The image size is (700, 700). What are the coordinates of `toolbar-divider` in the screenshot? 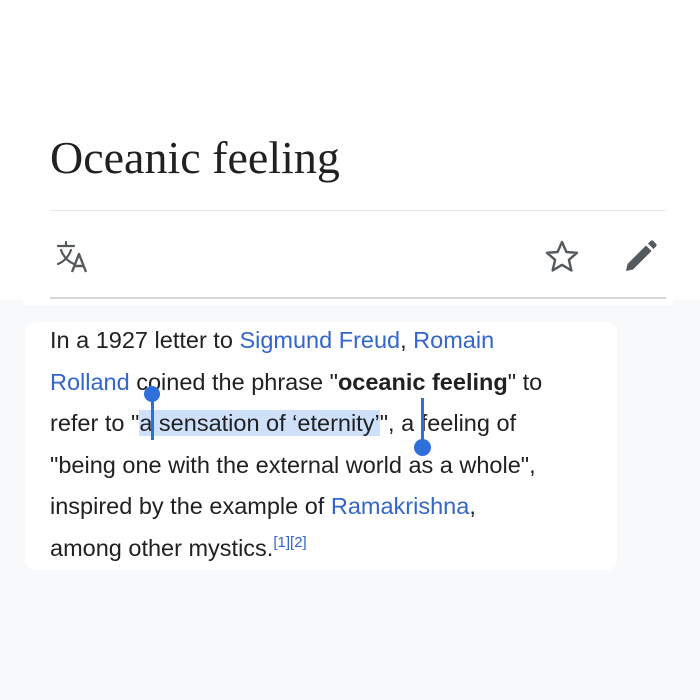 It's located at (358, 298).